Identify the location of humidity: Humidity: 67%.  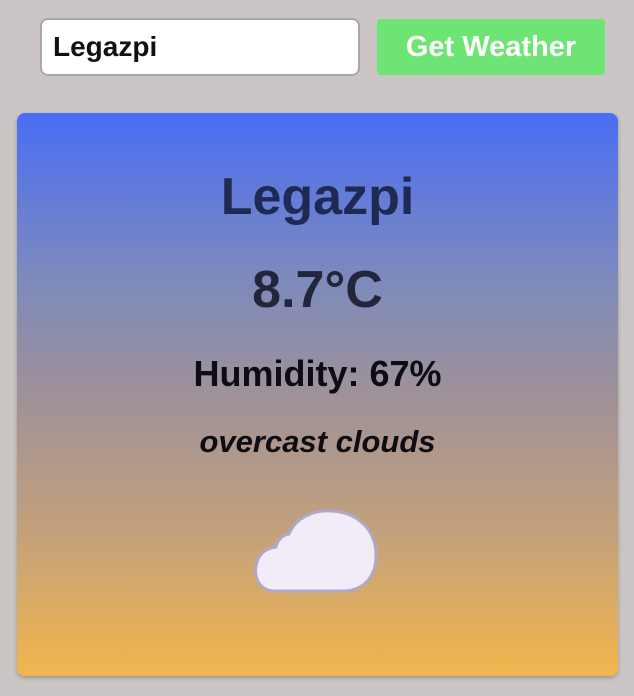
(317, 373).